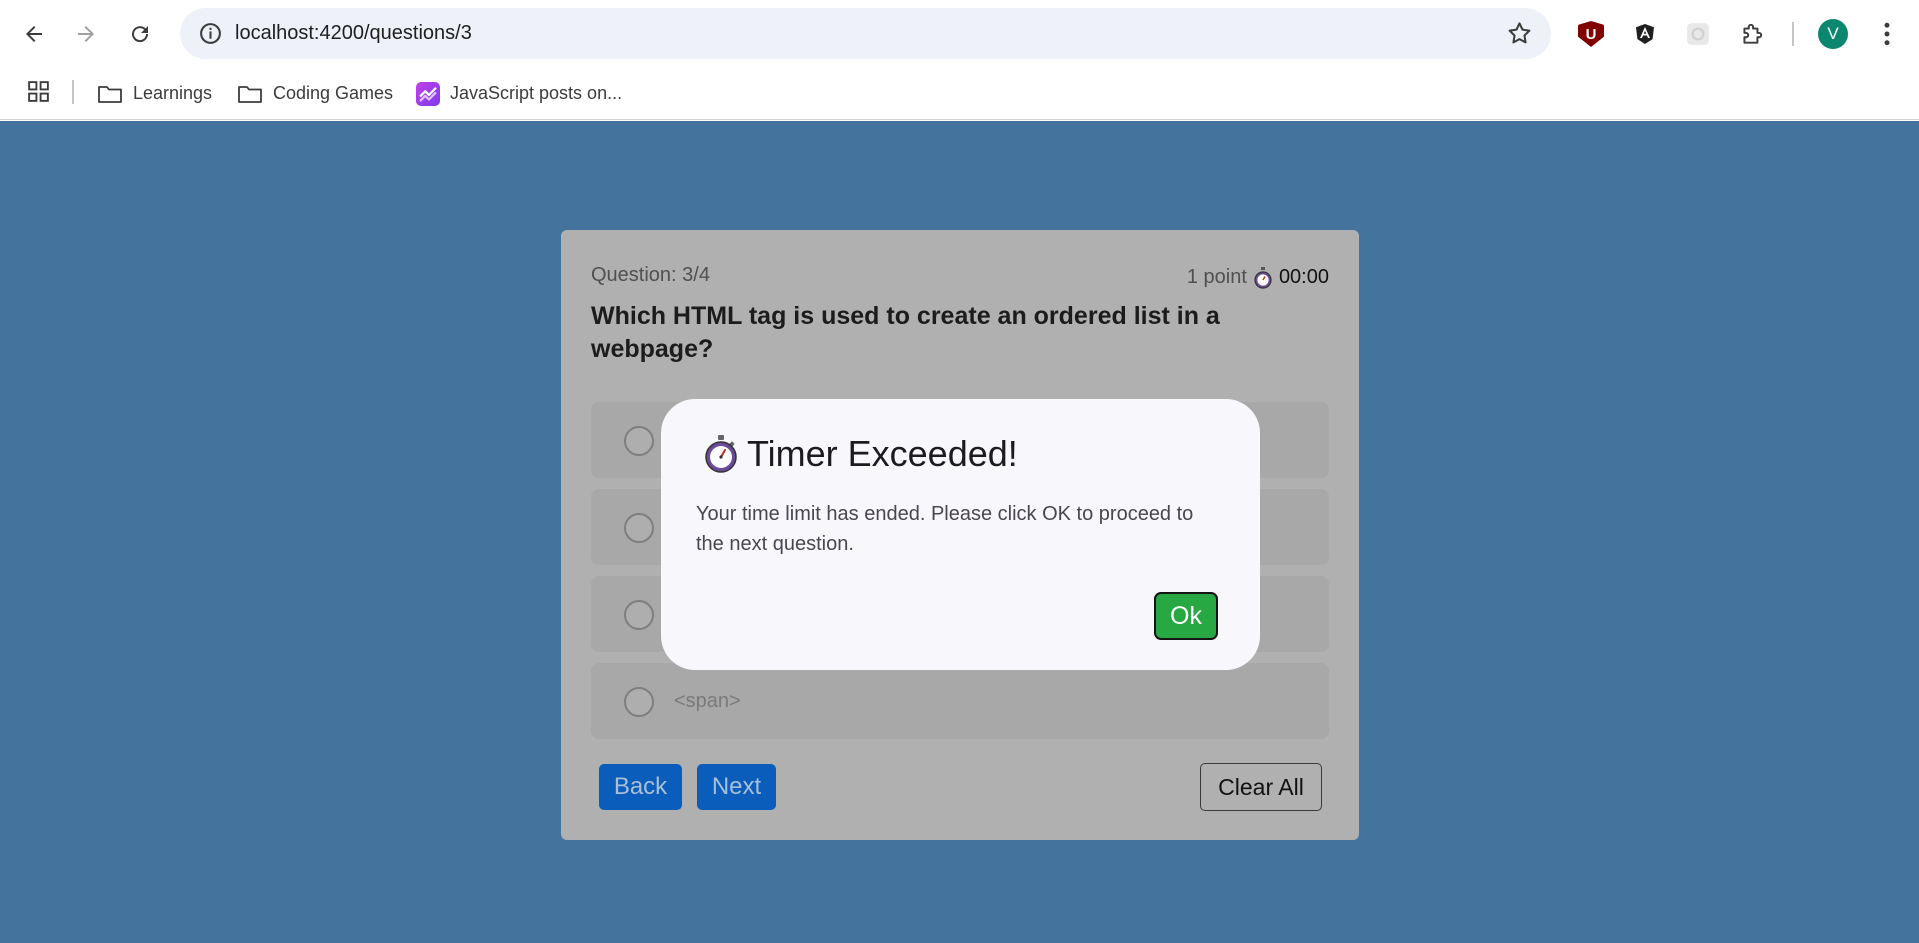  What do you see at coordinates (210, 33) in the screenshot?
I see `site-info-icon` at bounding box center [210, 33].